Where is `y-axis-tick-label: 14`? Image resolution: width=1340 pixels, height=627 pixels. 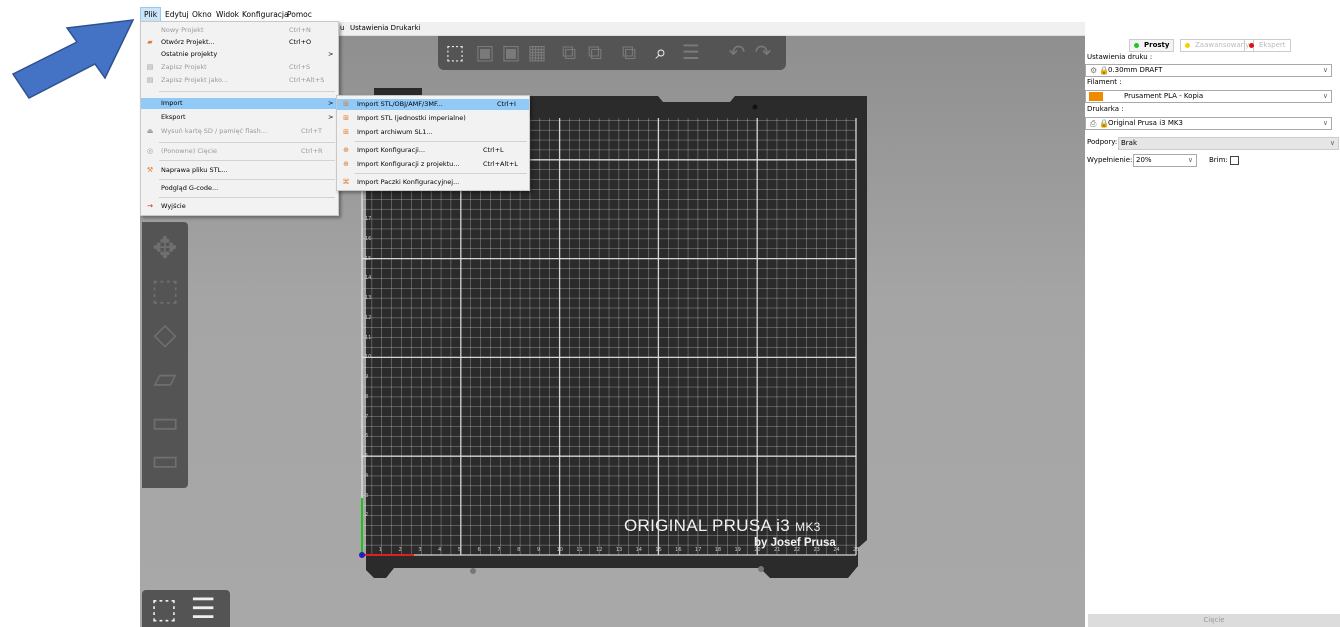
y-axis-tick-label: 14 is located at coordinates (368, 278).